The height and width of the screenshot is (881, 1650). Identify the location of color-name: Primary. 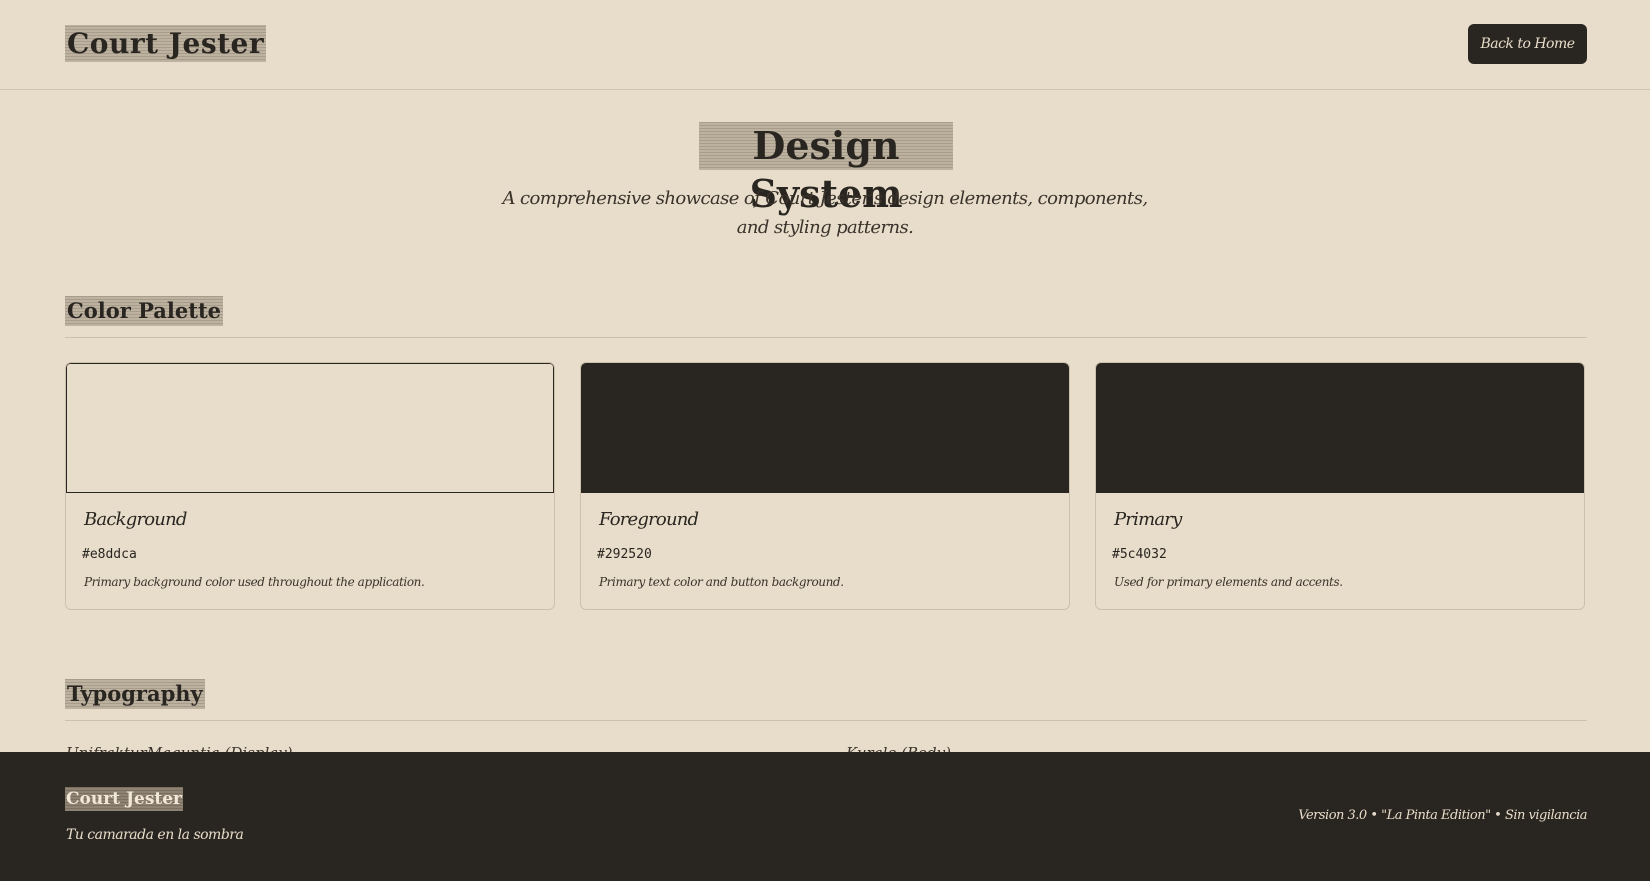
(1148, 519).